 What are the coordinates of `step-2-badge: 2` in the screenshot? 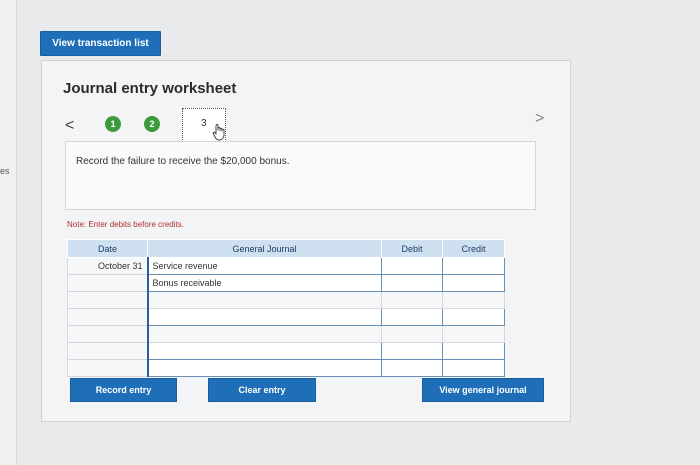 It's located at (152, 124).